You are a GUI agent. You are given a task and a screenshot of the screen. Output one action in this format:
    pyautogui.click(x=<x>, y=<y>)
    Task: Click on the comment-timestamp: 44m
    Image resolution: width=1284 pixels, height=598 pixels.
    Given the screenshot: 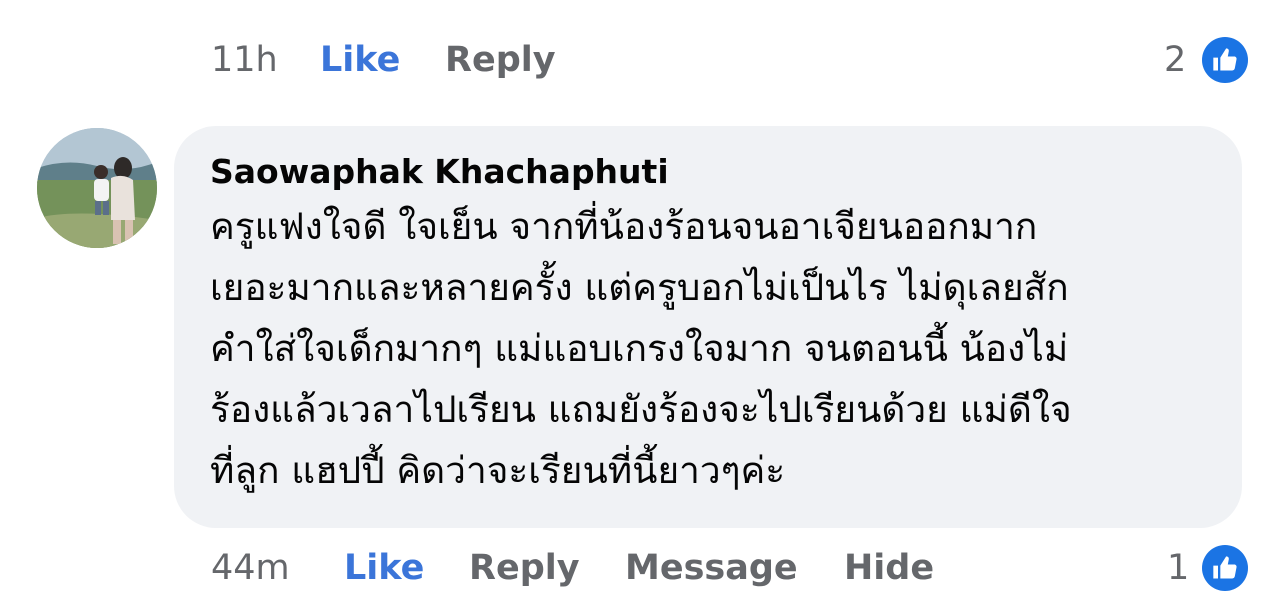 What is the action you would take?
    pyautogui.click(x=250, y=568)
    